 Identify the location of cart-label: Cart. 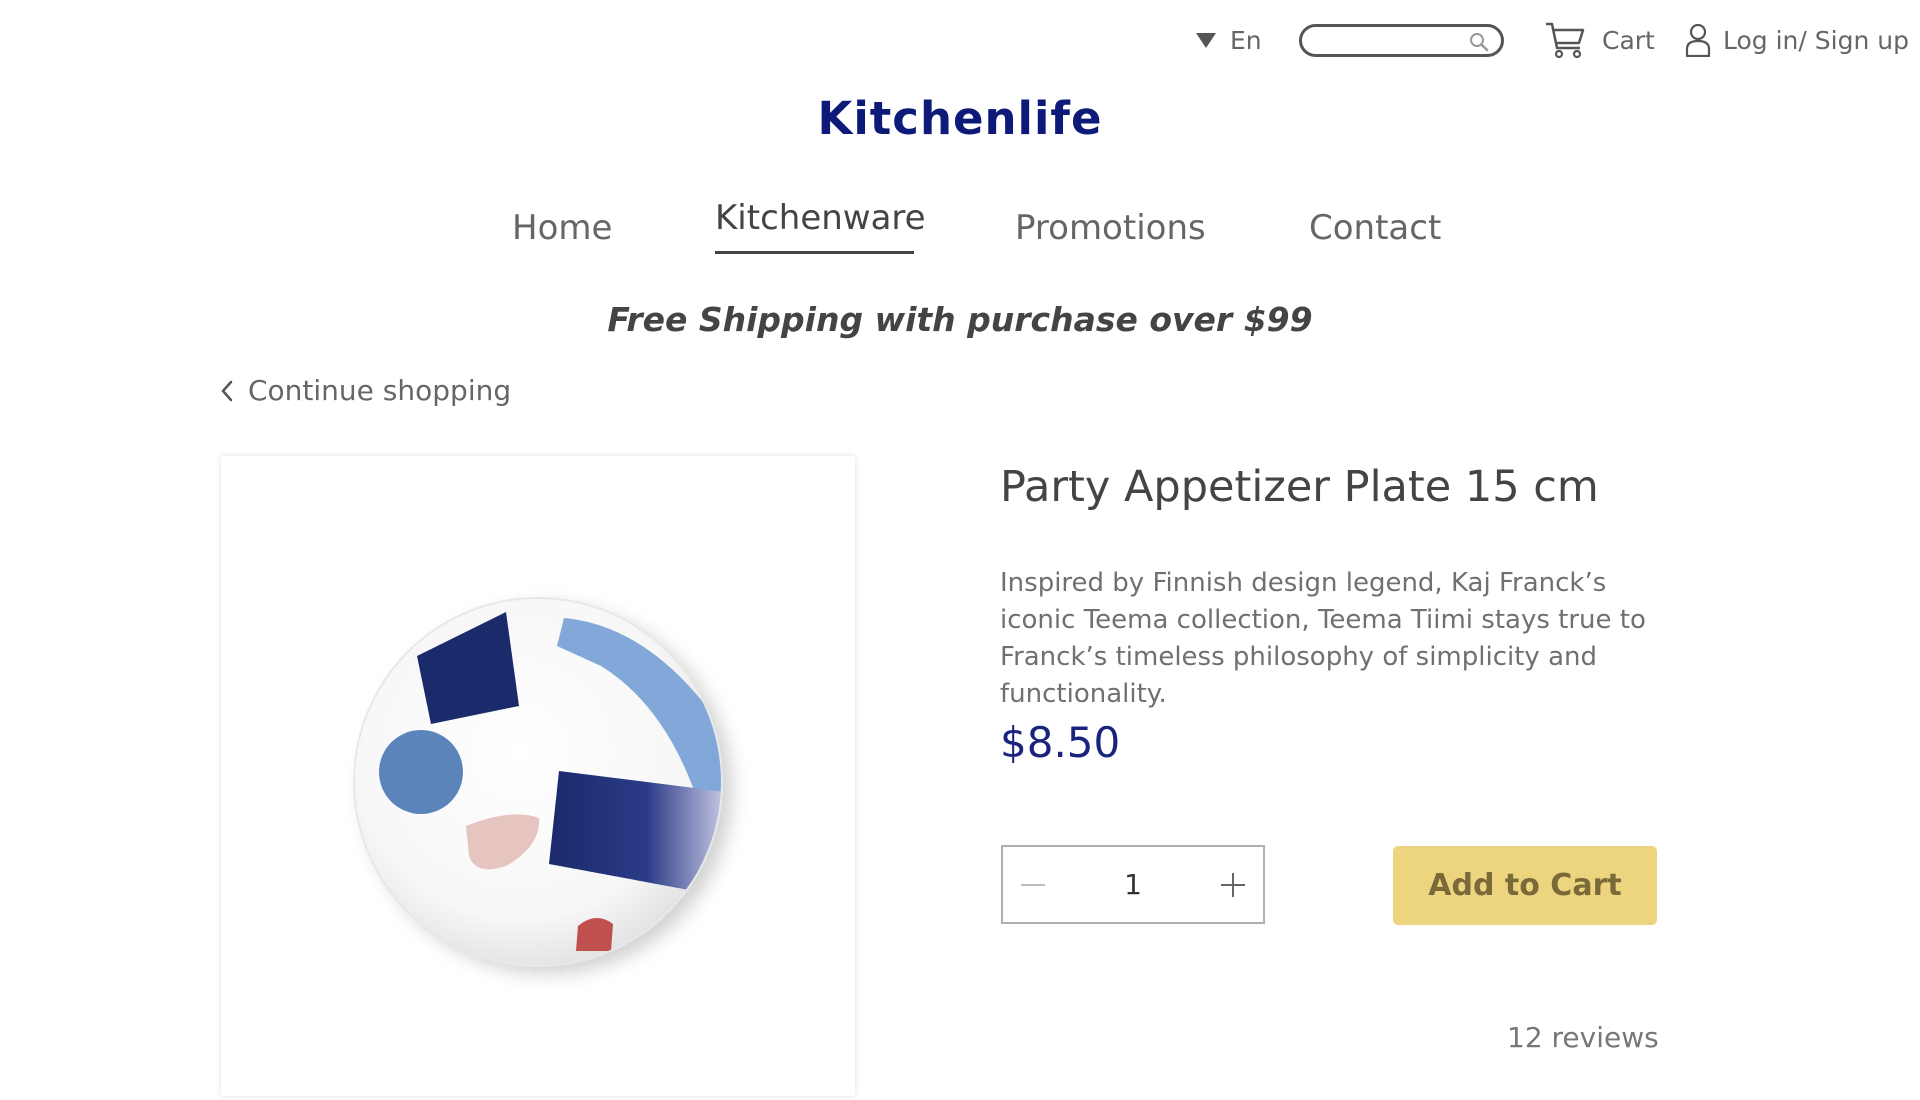
(1628, 40).